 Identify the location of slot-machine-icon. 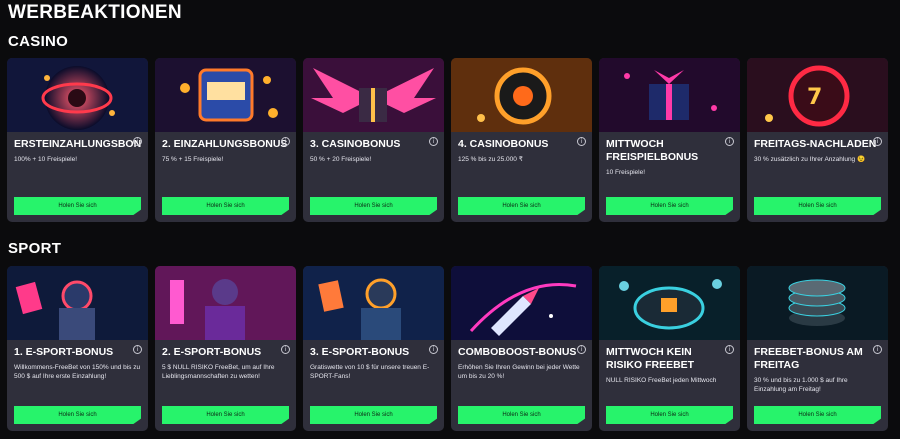
(225, 95).